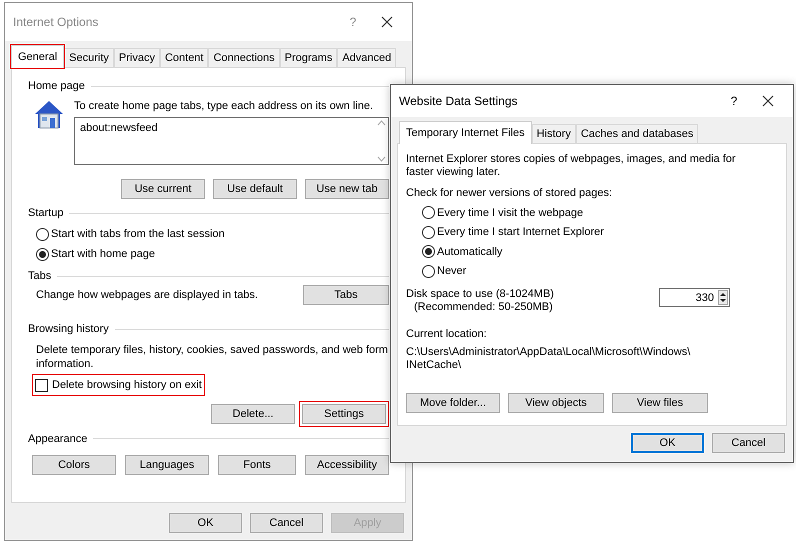  What do you see at coordinates (705, 298) in the screenshot?
I see `field-value: 330` at bounding box center [705, 298].